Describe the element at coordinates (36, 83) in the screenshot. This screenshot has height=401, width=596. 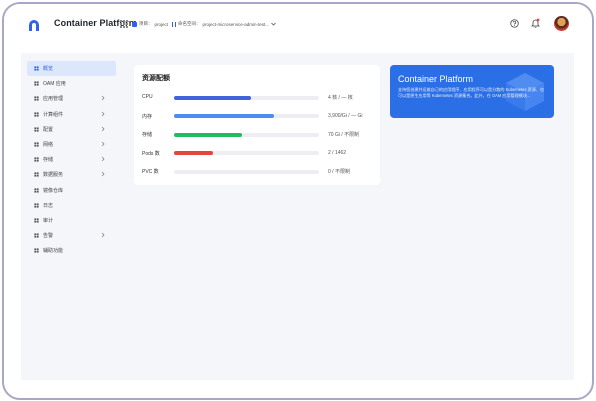
I see `oam-app-icon` at that location.